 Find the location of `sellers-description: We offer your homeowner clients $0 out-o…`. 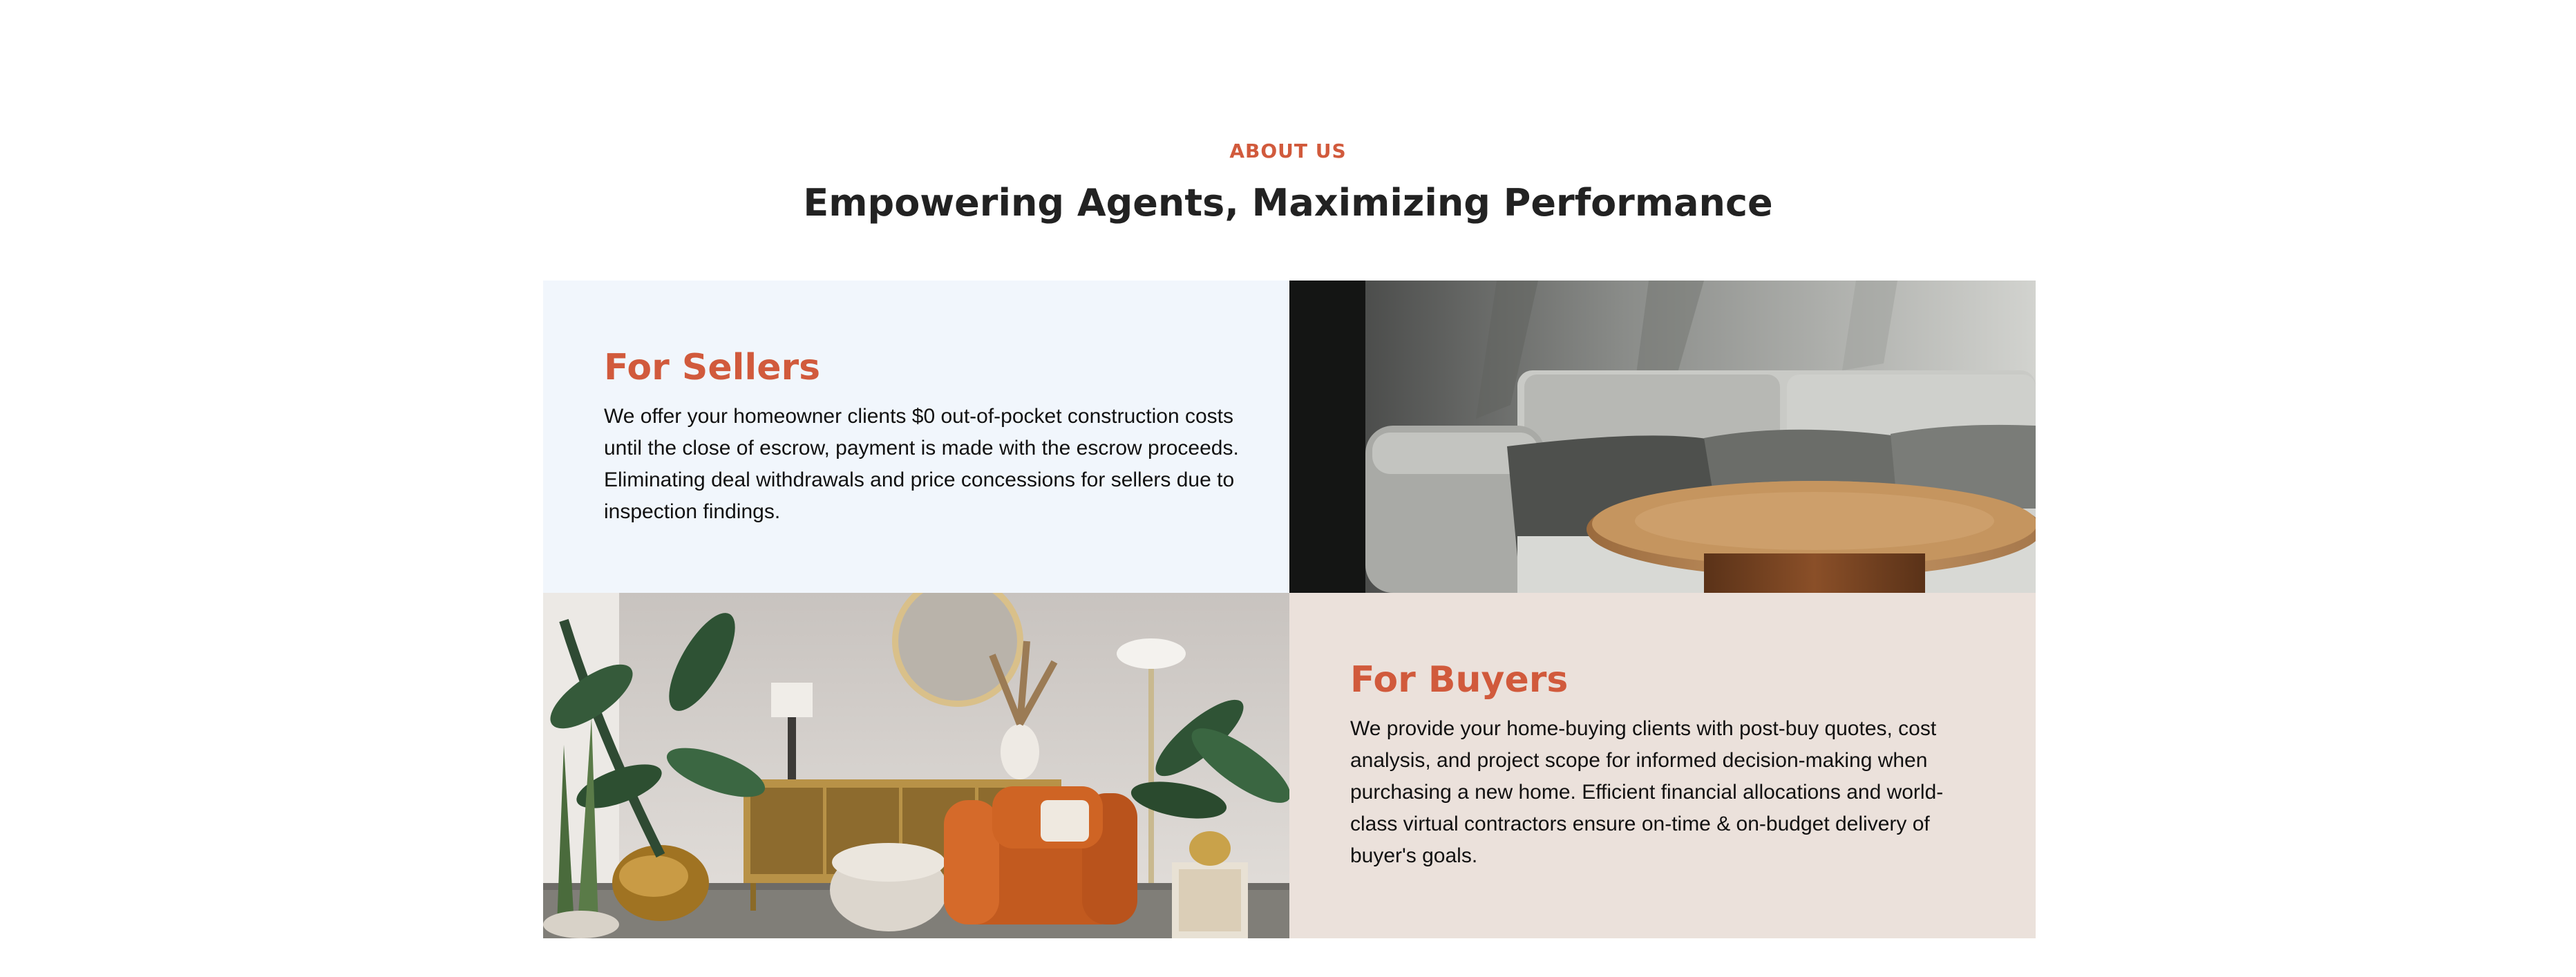

sellers-description: We offer your homeowner clients $0 out-o… is located at coordinates (921, 464).